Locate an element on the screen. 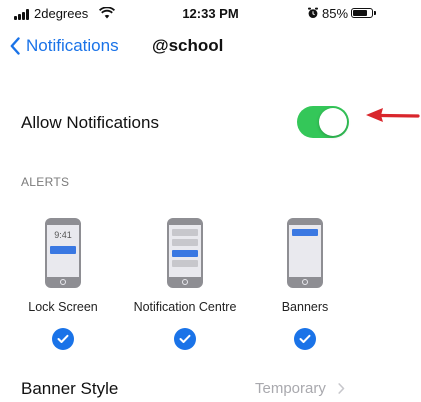 Image resolution: width=421 pixels, height=402 pixels. alert-option-notification-centre: Notification Centre is located at coordinates (185, 288).